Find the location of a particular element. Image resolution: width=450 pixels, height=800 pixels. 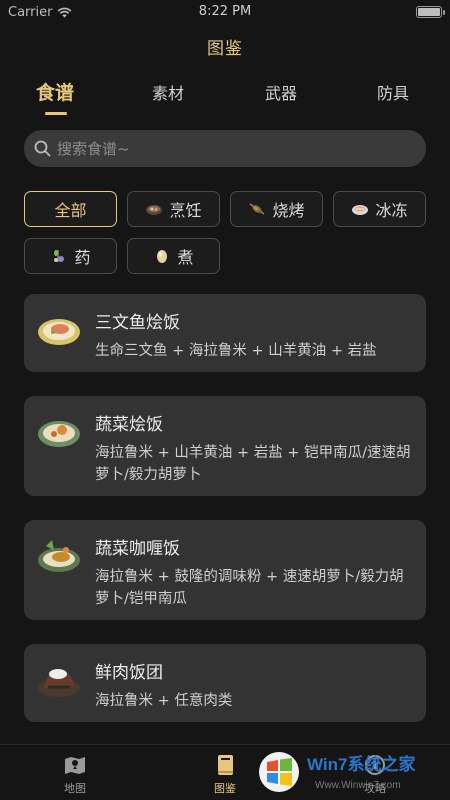

search-input is located at coordinates (227, 148).